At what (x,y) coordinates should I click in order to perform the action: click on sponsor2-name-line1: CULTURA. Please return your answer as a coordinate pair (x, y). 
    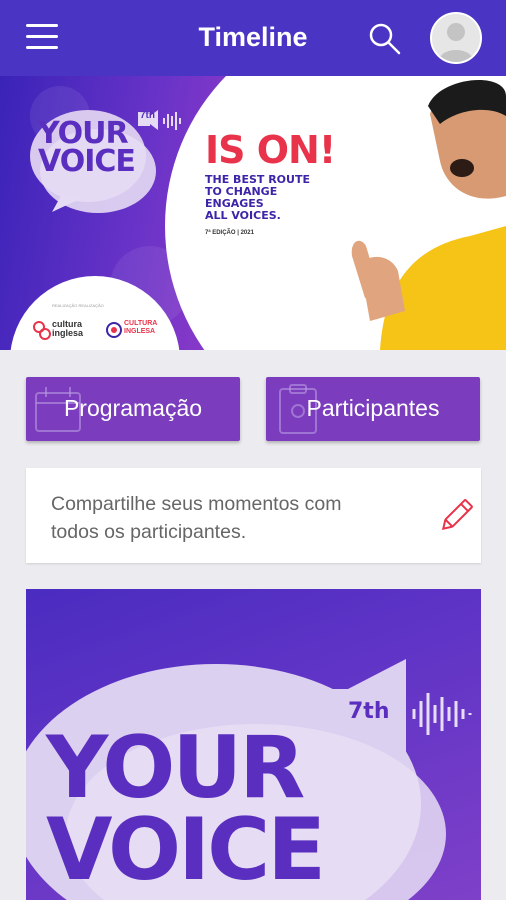
    Looking at the image, I should click on (141, 323).